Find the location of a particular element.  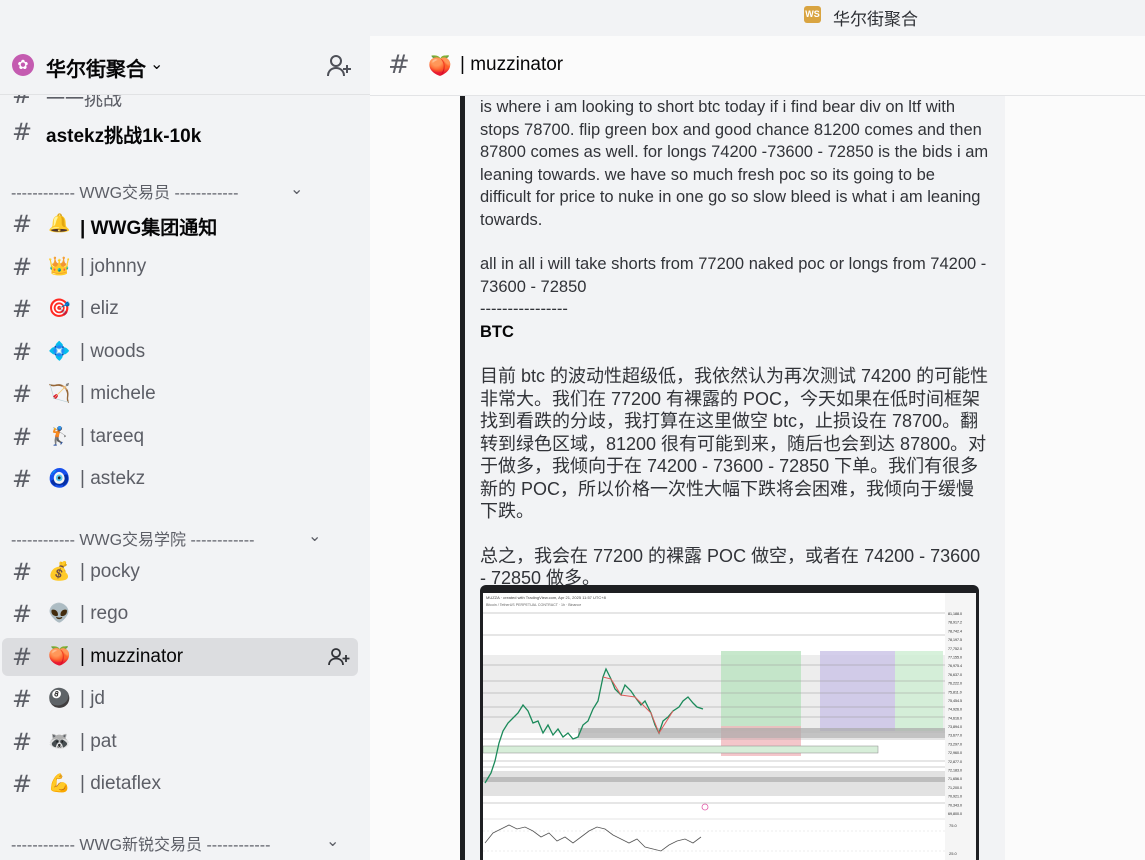

channel-name: | michele is located at coordinates (118, 393).